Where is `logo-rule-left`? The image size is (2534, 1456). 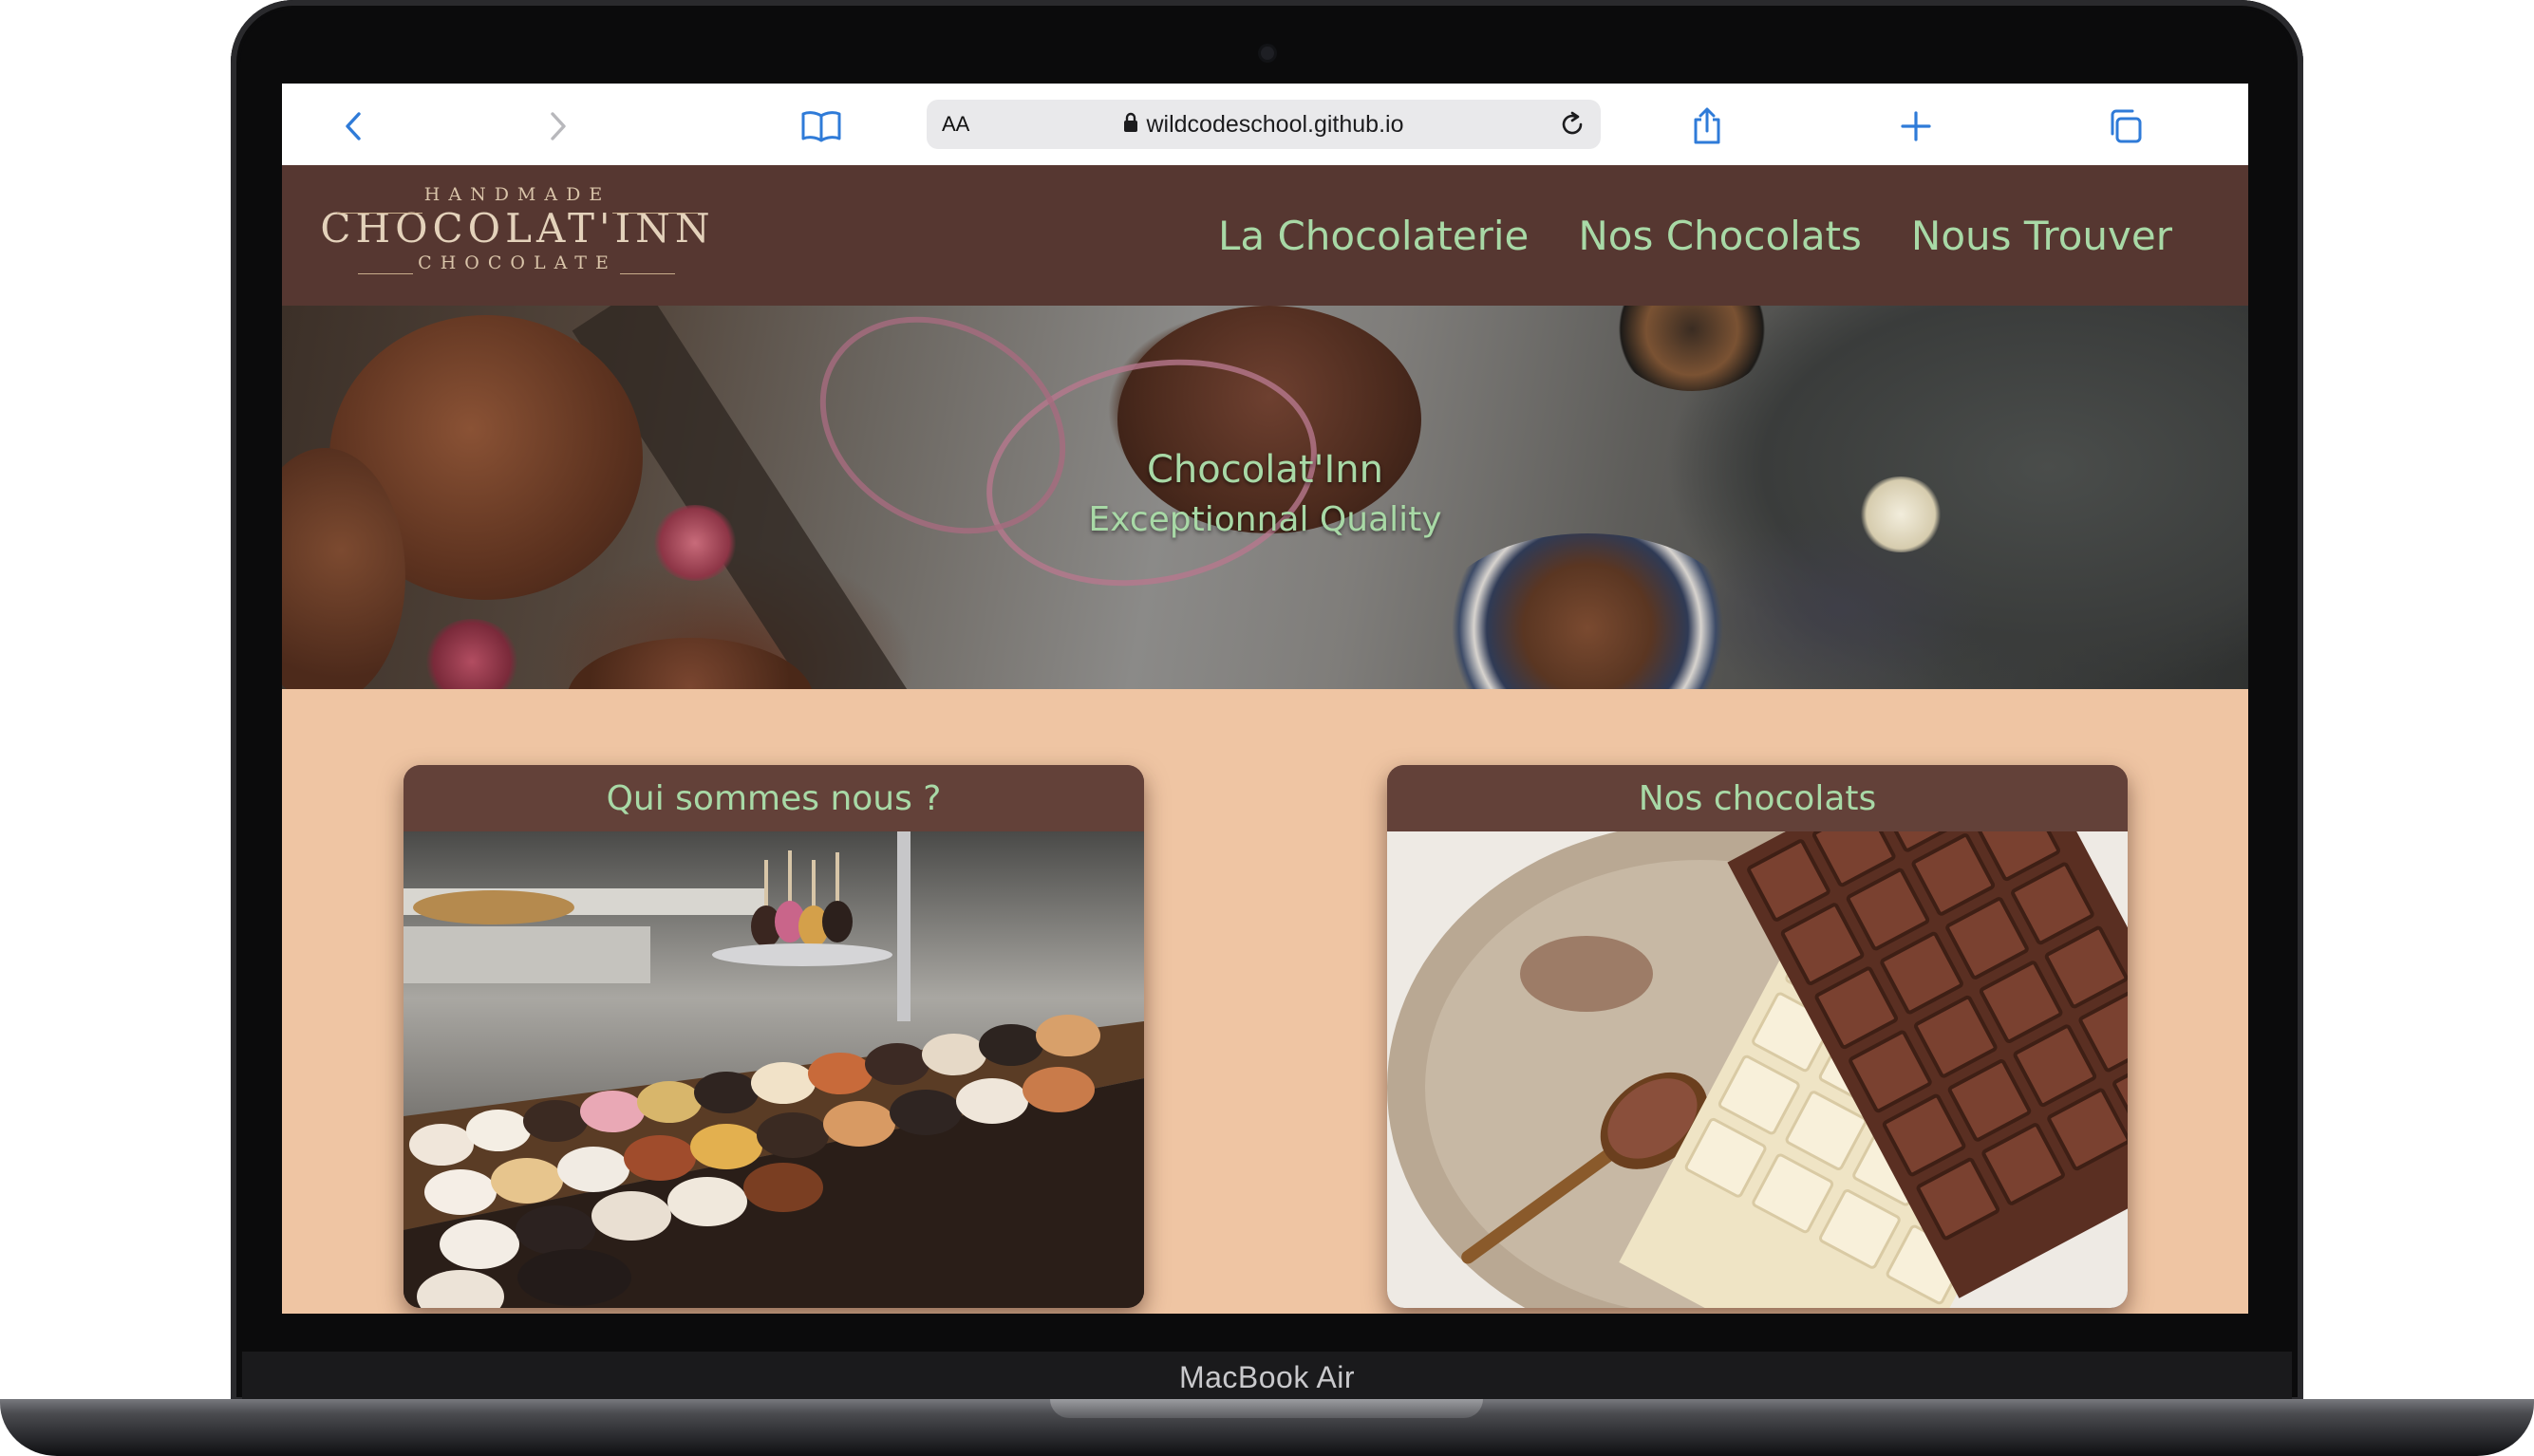 logo-rule-left is located at coordinates (379, 213).